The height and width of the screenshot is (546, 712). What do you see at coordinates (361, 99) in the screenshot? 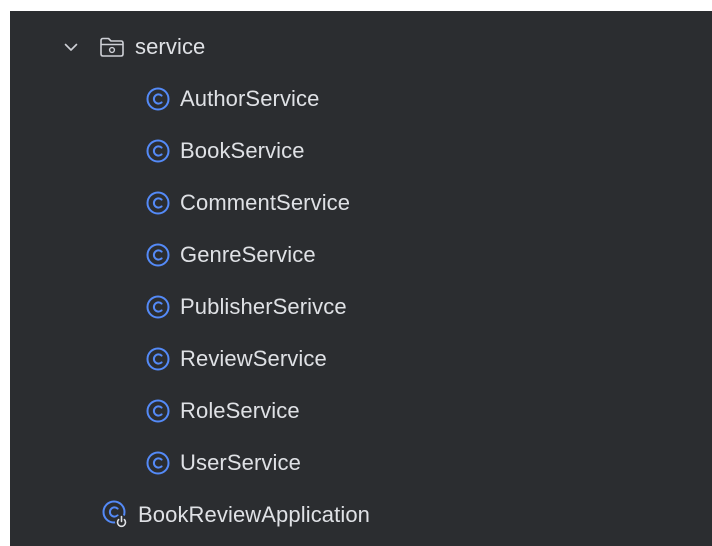
I see `tree-item-author-service: AuthorService` at bounding box center [361, 99].